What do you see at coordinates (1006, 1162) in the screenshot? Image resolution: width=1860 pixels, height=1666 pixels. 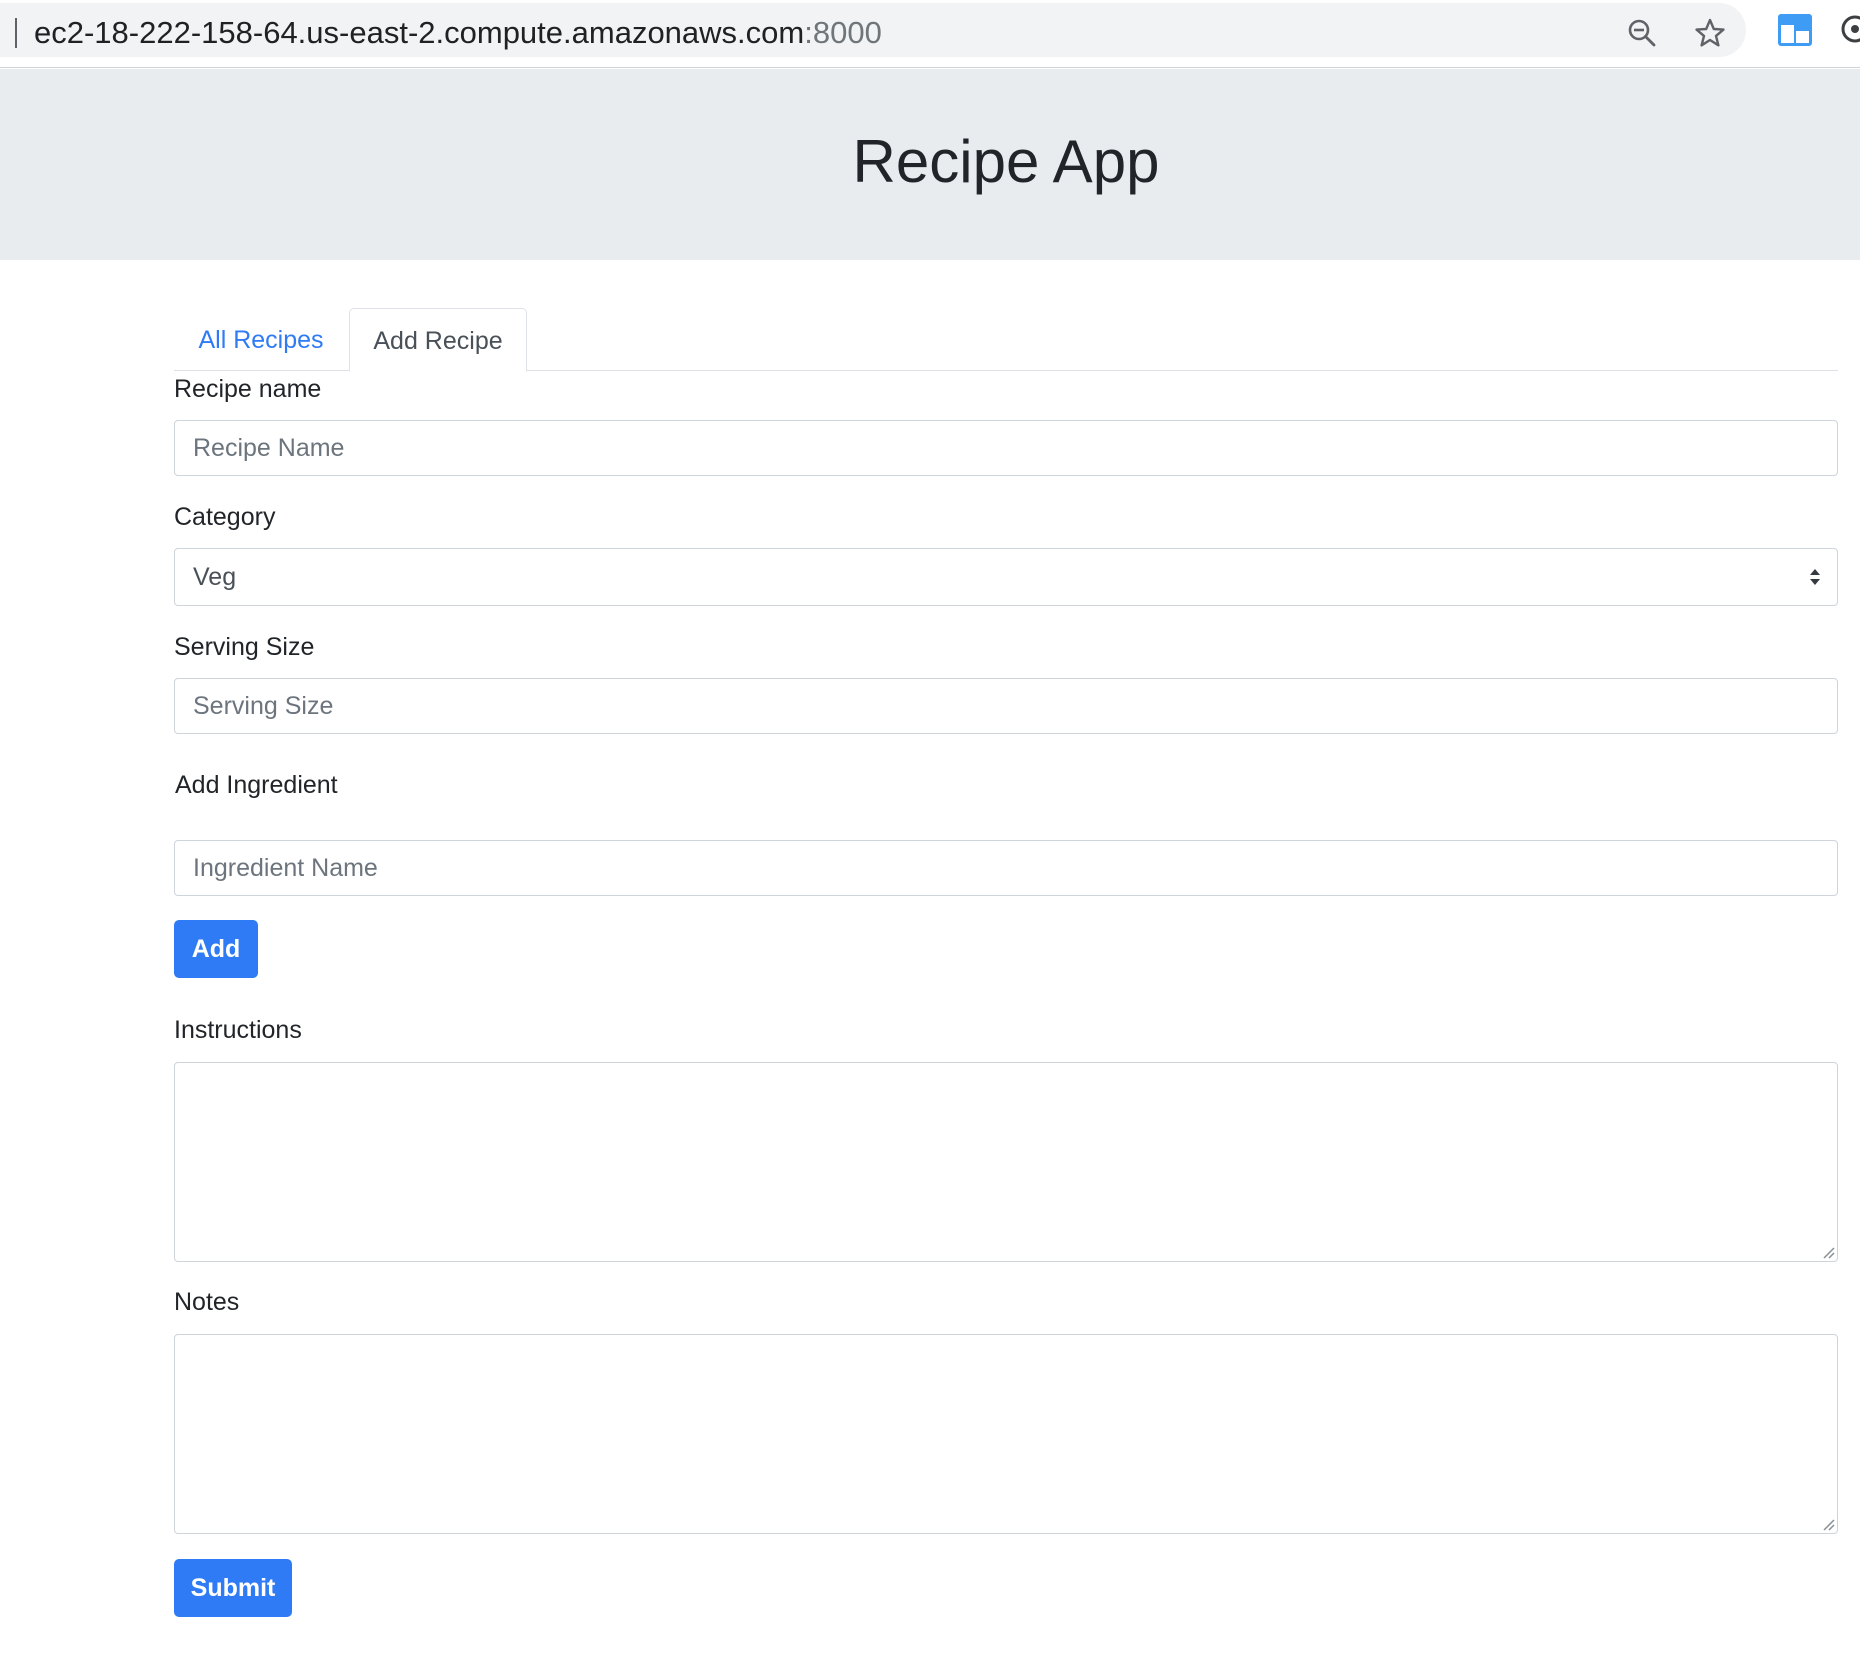 I see `instructions-textarea` at bounding box center [1006, 1162].